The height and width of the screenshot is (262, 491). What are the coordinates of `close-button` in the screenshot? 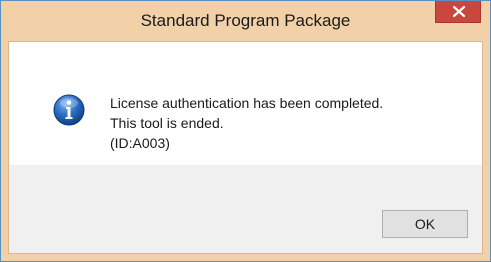 It's located at (458, 12).